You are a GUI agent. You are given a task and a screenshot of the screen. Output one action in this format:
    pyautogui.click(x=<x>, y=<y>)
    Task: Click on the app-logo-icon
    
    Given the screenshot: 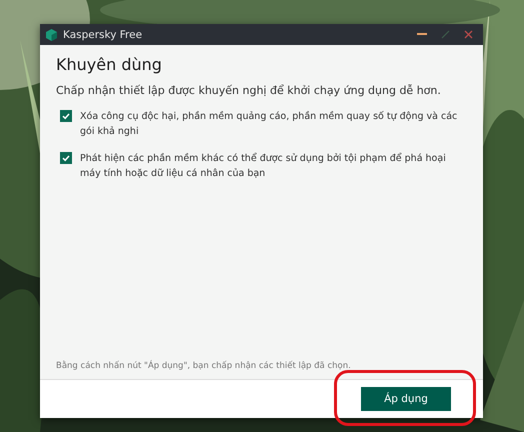 What is the action you would take?
    pyautogui.click(x=51, y=34)
    